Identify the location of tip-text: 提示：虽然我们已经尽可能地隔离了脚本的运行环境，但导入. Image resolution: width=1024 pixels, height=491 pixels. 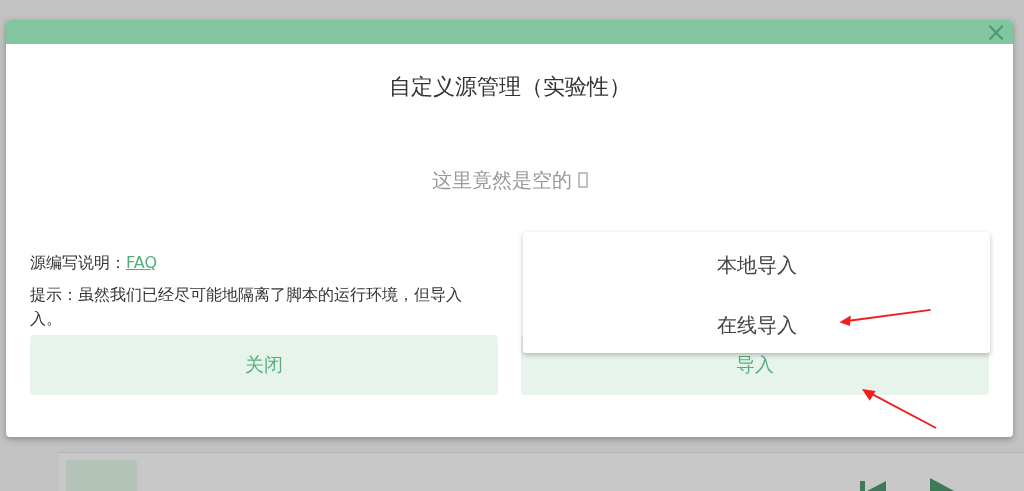
(246, 295).